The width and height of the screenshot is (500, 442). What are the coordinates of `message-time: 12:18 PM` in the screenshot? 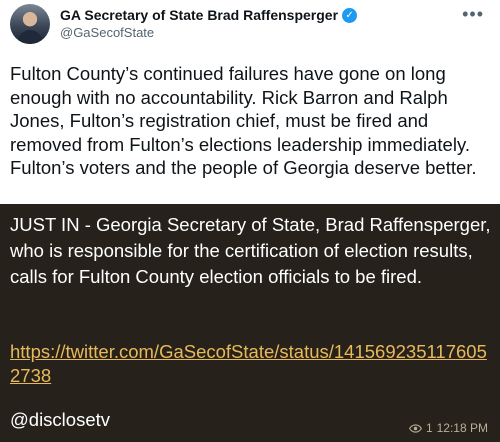 It's located at (462, 428).